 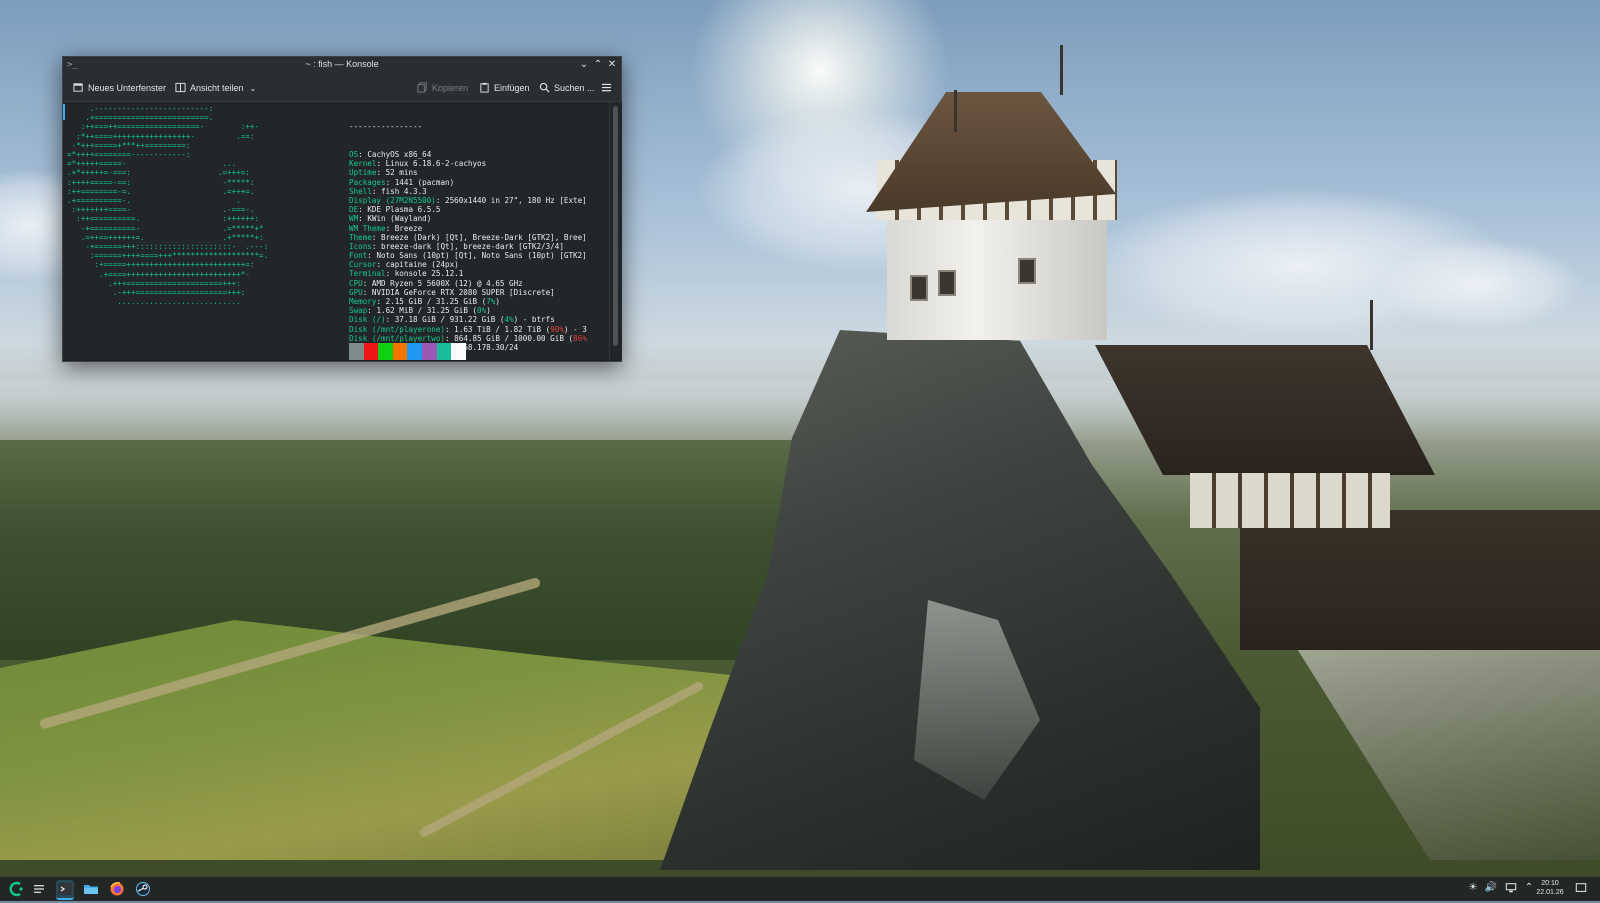 What do you see at coordinates (78, 87) in the screenshot?
I see `new-tab-icon` at bounding box center [78, 87].